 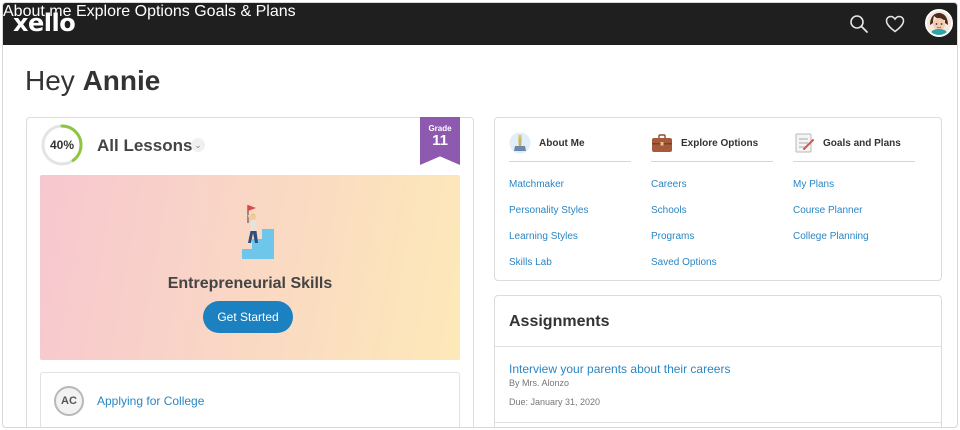 What do you see at coordinates (250, 283) in the screenshot?
I see `lesson-title: Entrepreneurial Skills` at bounding box center [250, 283].